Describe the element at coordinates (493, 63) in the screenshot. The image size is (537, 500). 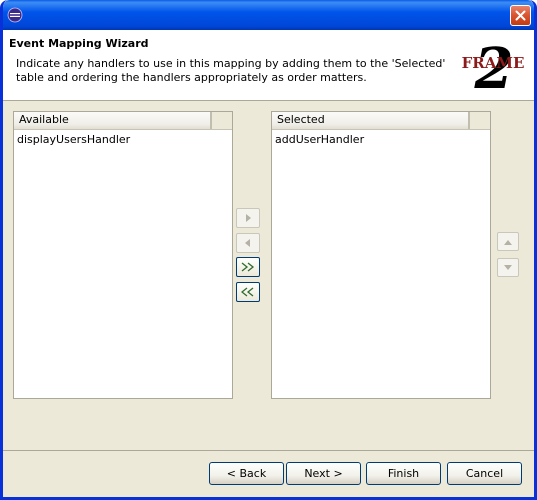
I see `logo-text: FRAME` at that location.